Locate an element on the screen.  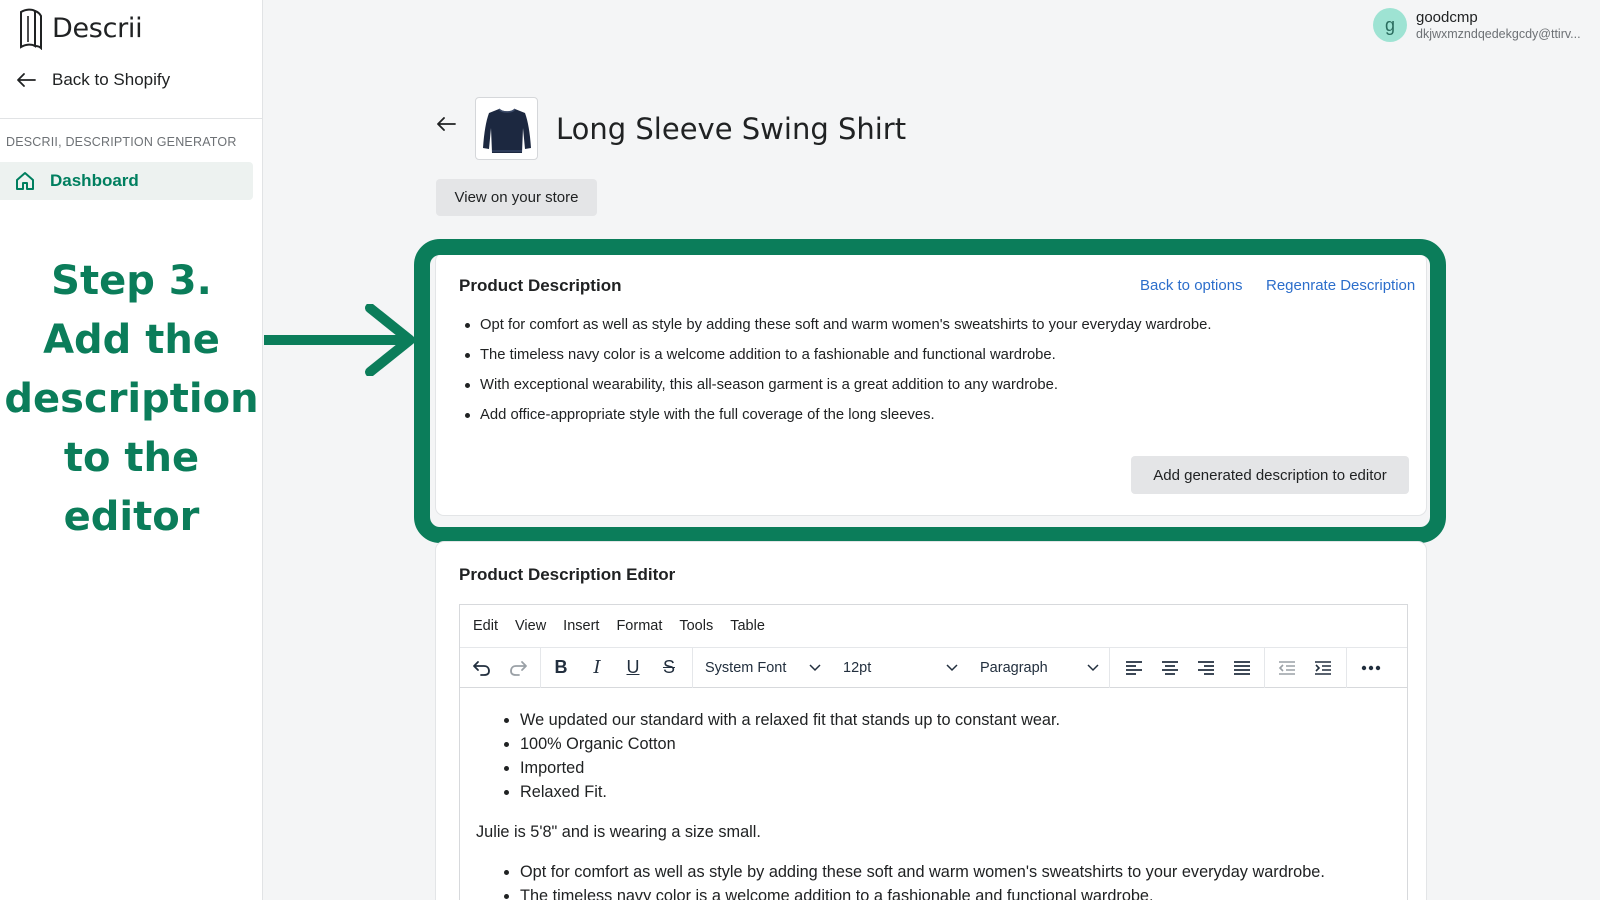
add-to-editor-button: Add generated description to editor is located at coordinates (1270, 475).